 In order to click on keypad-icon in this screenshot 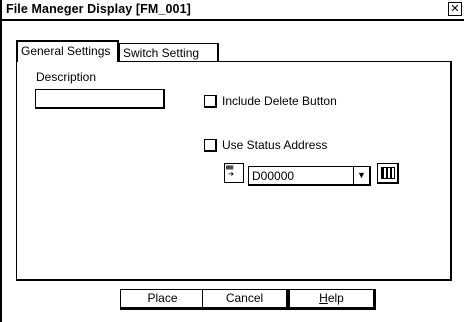, I will do `click(388, 173)`.